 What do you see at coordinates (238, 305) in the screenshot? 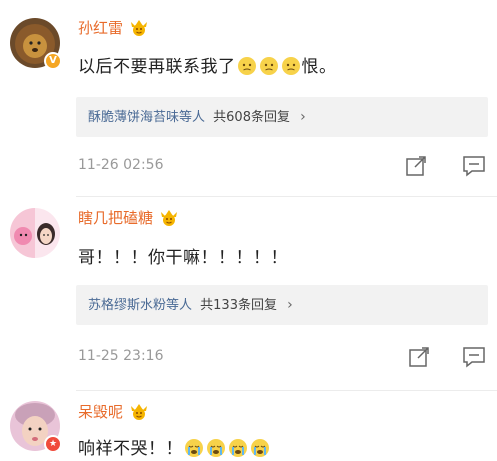
I see `reply-count: 共133条回复` at bounding box center [238, 305].